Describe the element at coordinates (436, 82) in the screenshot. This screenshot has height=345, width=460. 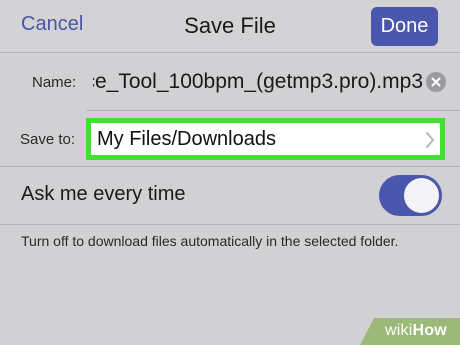
I see `clear-icon` at that location.